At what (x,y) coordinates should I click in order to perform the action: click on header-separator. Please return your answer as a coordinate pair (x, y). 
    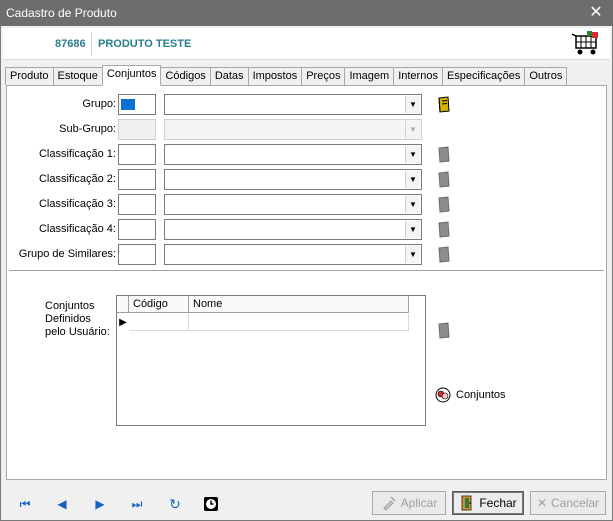
    Looking at the image, I should click on (91, 44).